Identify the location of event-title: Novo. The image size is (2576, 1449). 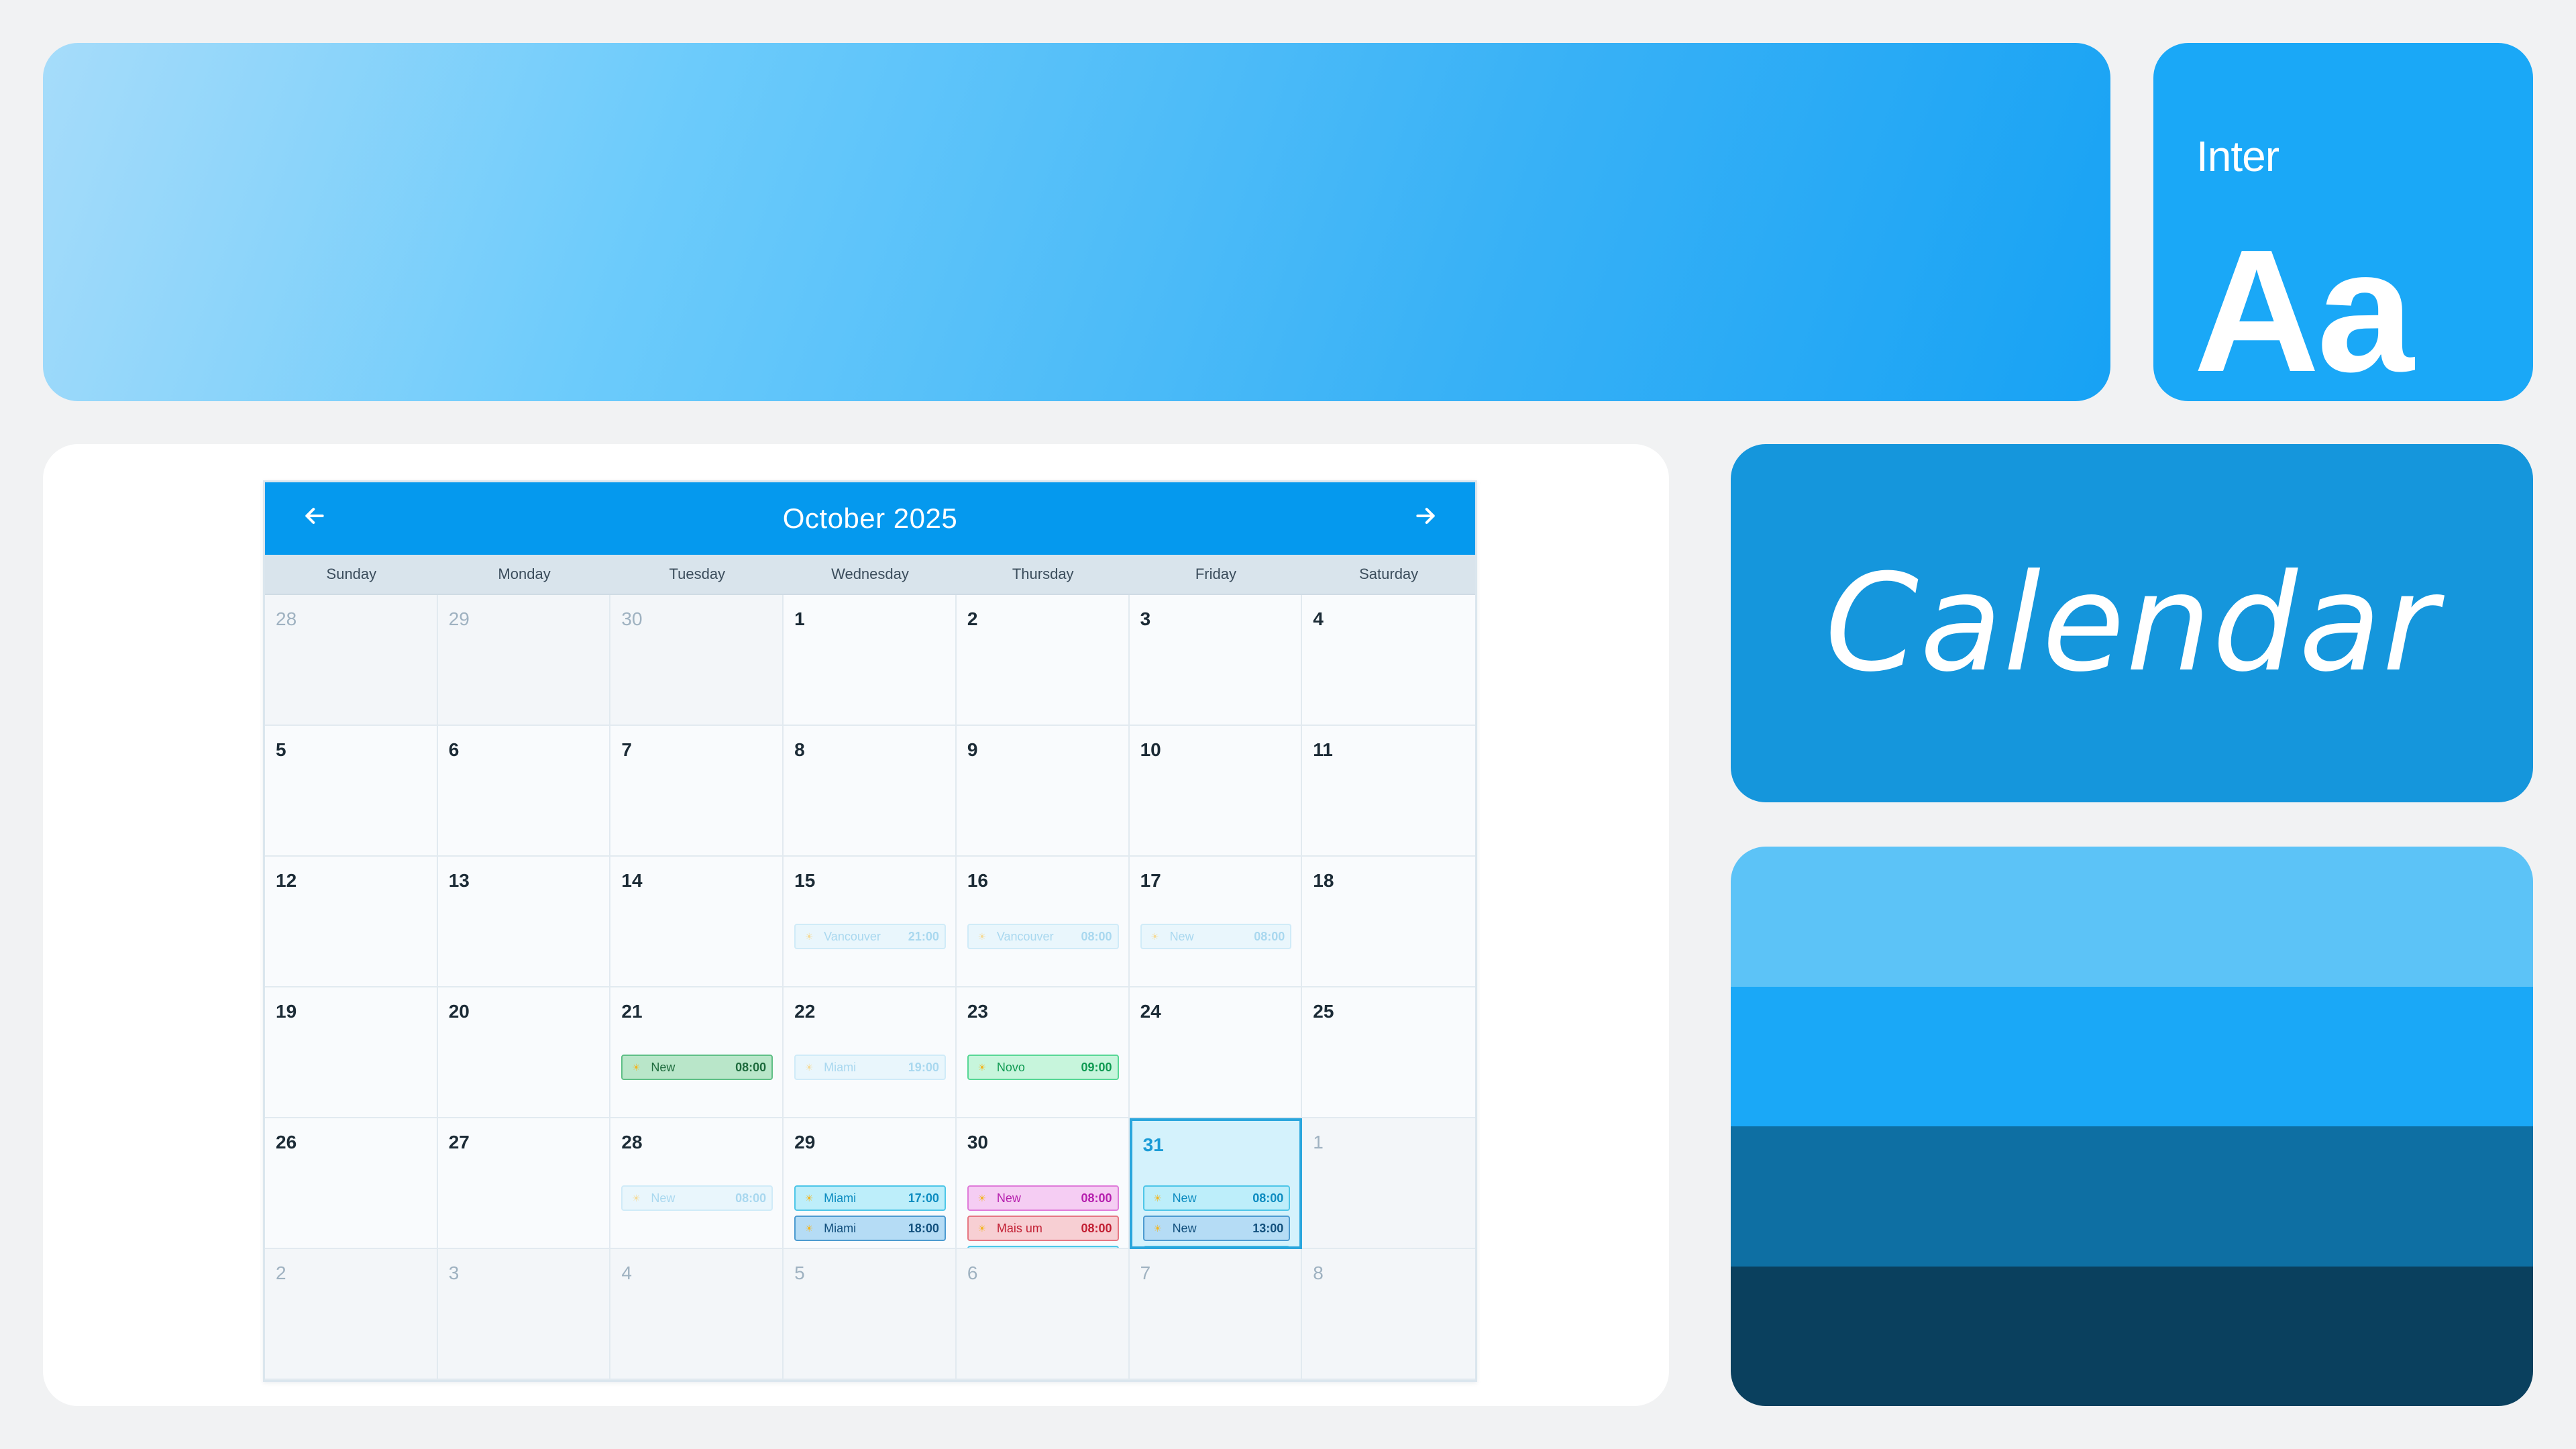
(1010, 1067).